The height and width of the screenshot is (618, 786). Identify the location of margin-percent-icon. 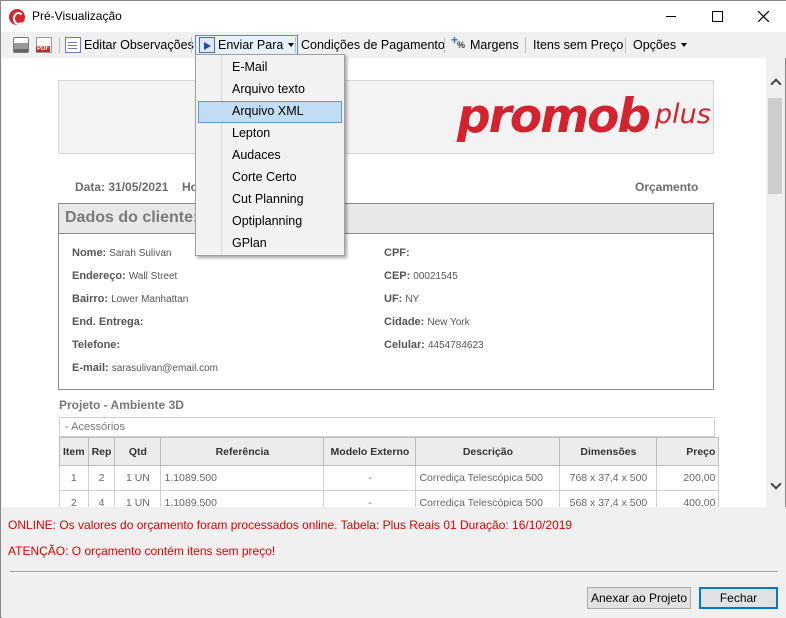
(459, 43).